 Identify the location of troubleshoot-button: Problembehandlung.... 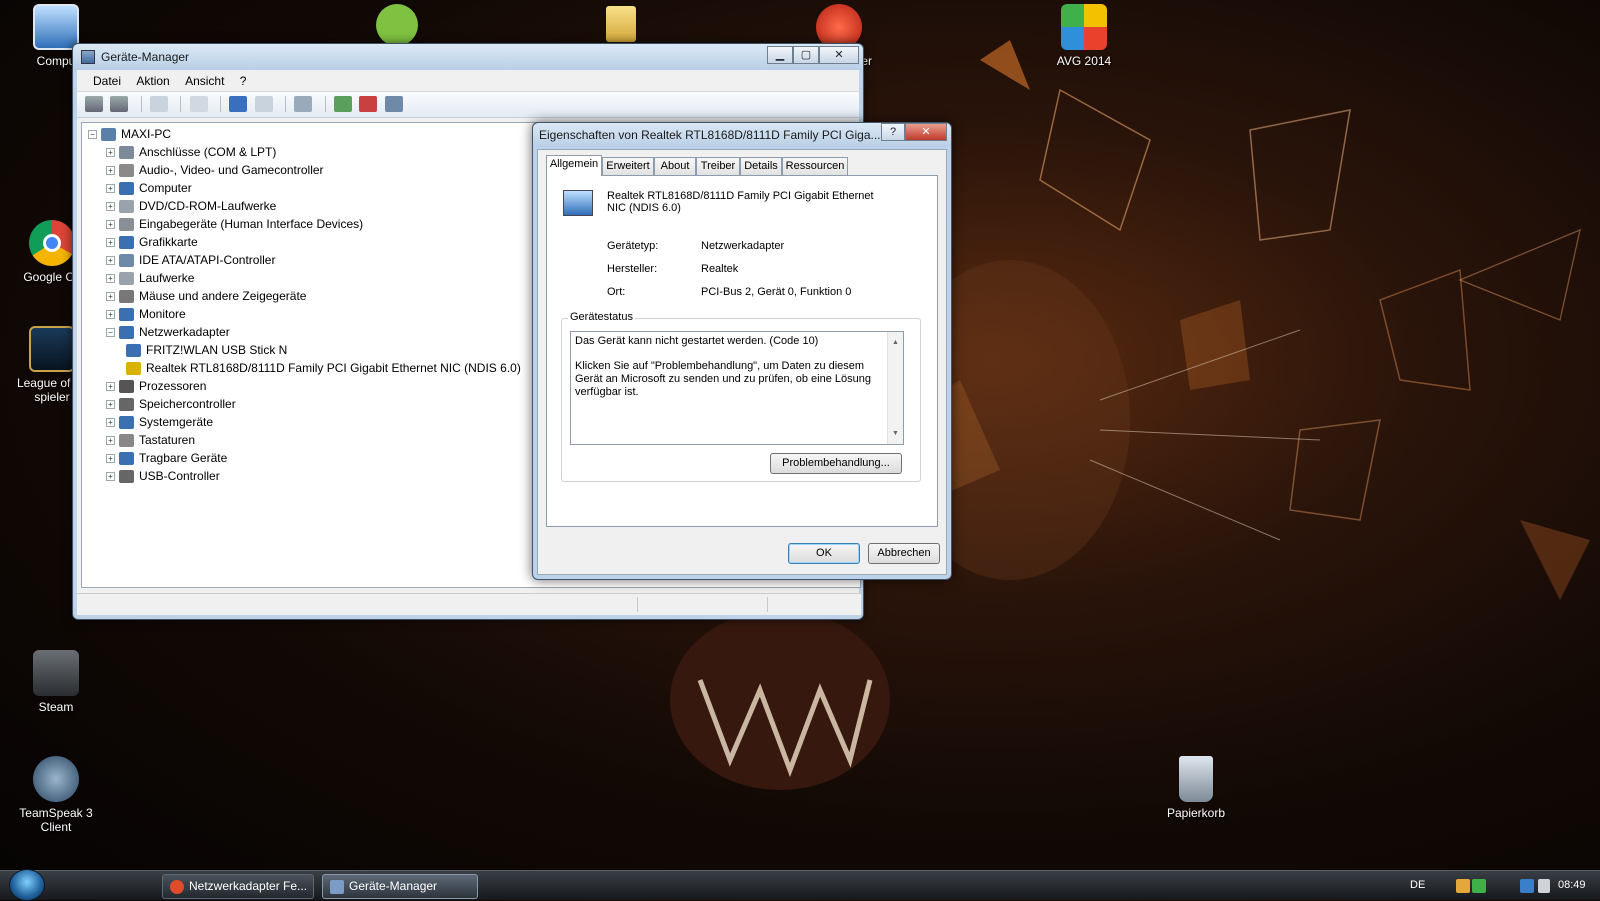
(836, 463).